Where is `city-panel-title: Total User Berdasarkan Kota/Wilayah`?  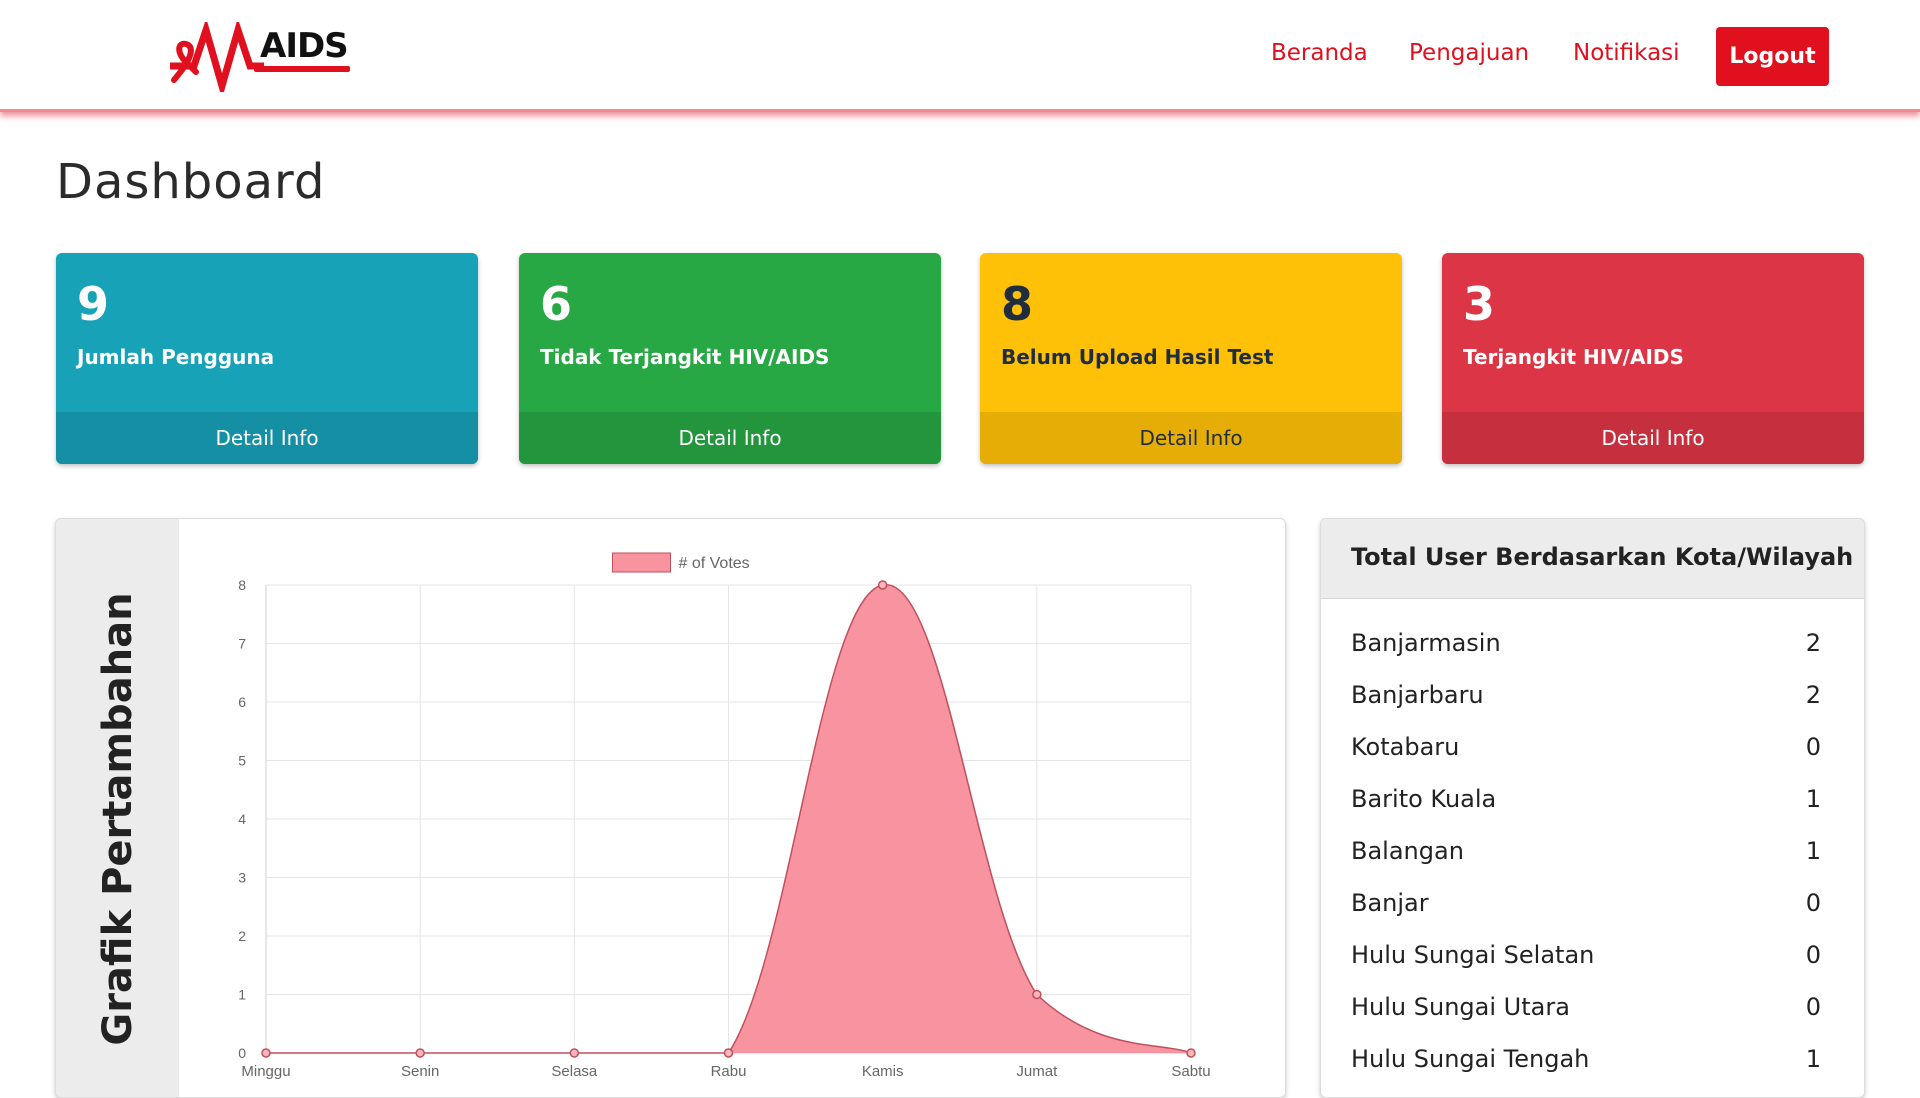 city-panel-title: Total User Berdasarkan Kota/Wilayah is located at coordinates (1602, 557).